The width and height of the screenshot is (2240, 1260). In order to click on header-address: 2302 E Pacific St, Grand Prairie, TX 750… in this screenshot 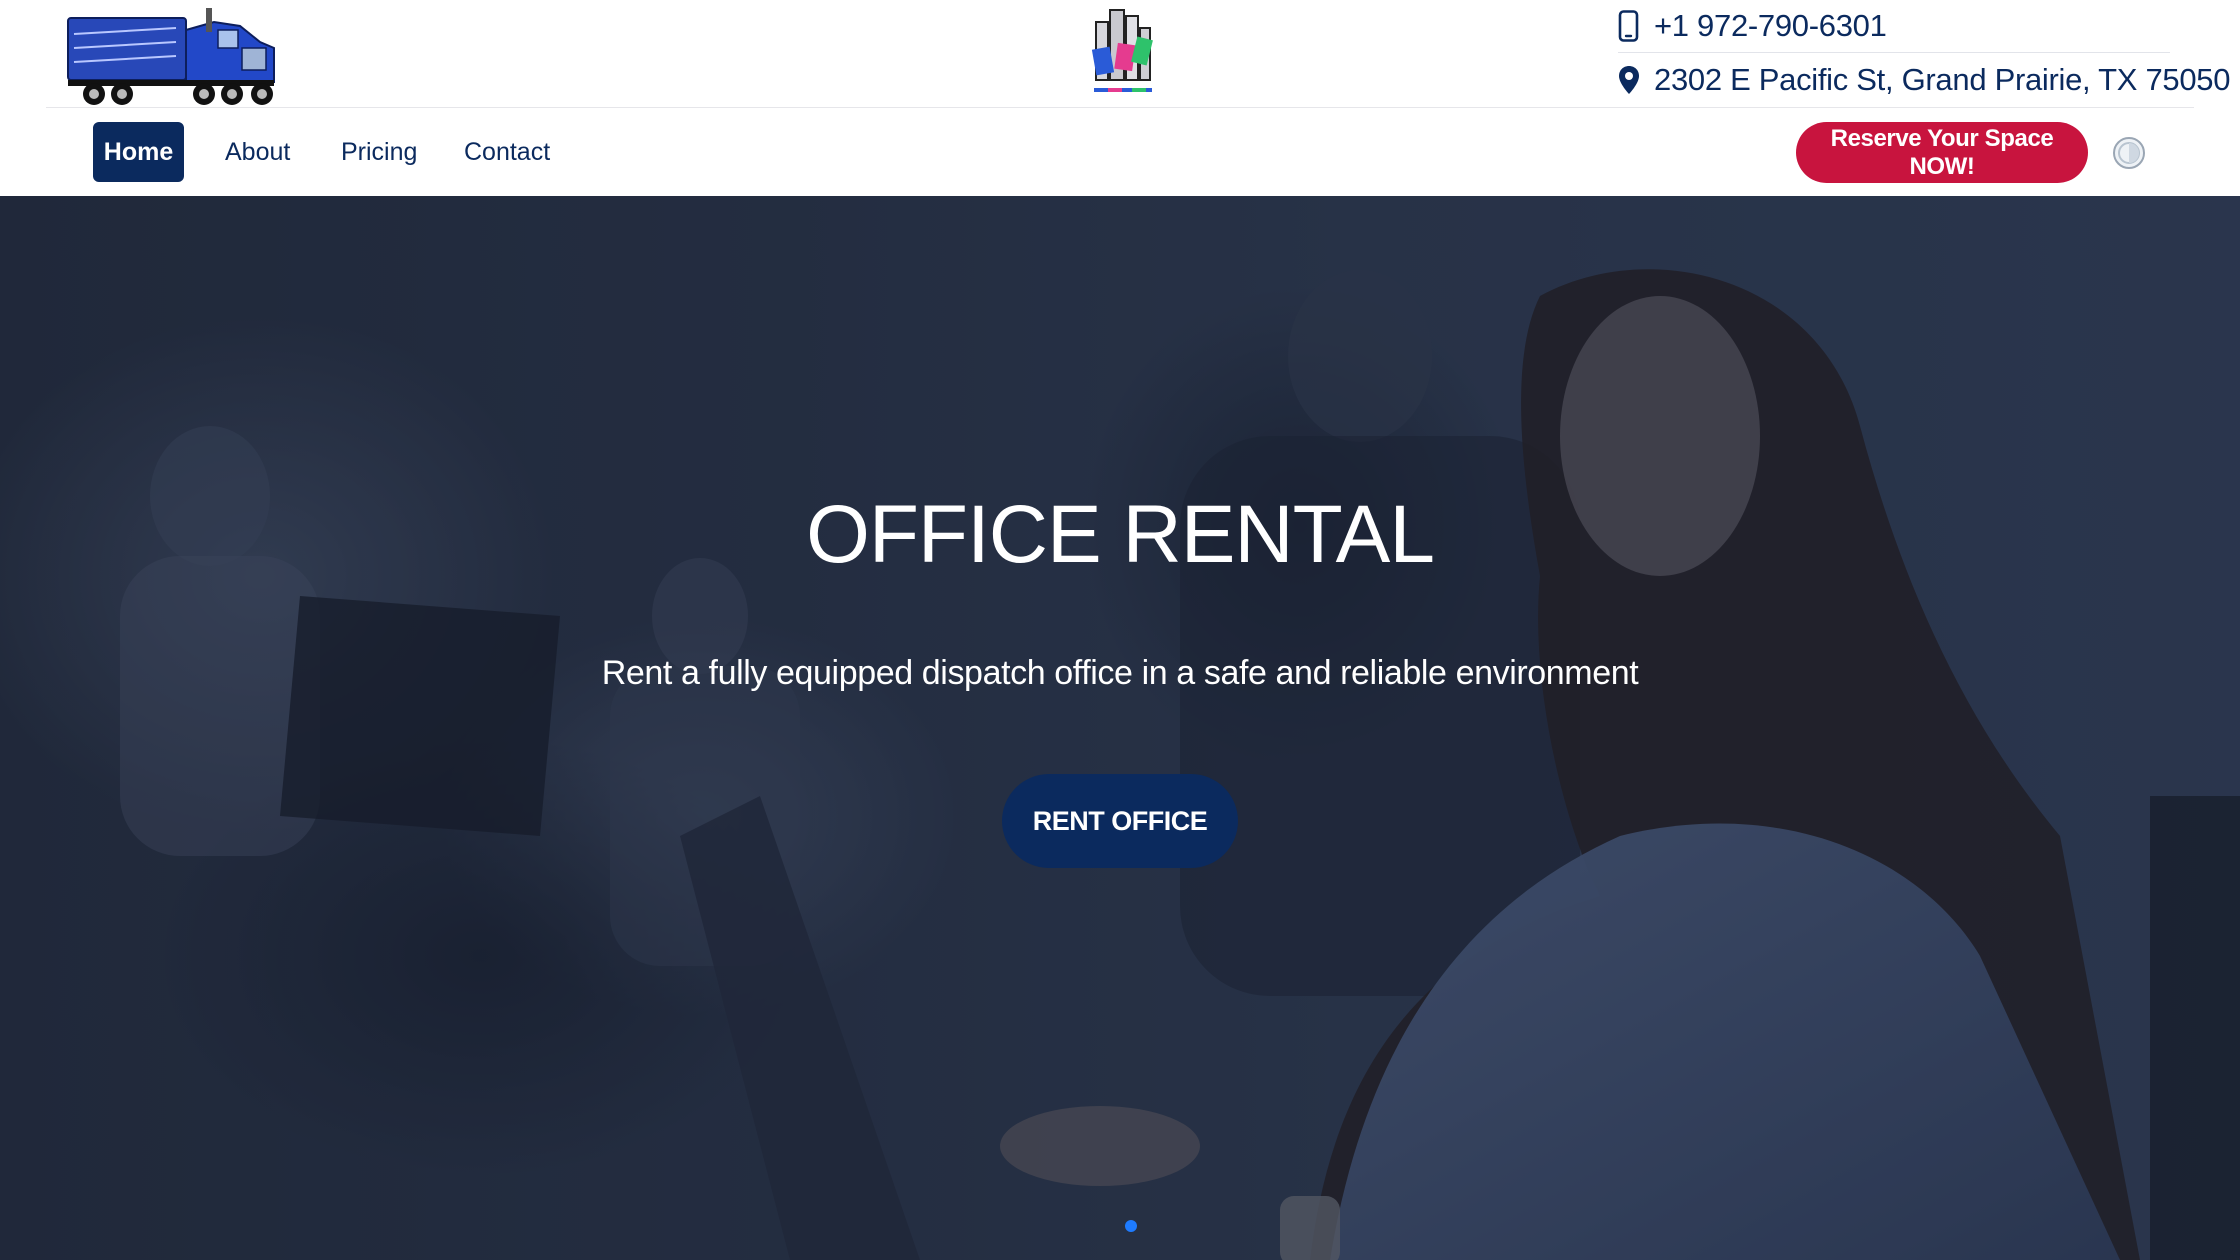, I will do `click(1924, 80)`.